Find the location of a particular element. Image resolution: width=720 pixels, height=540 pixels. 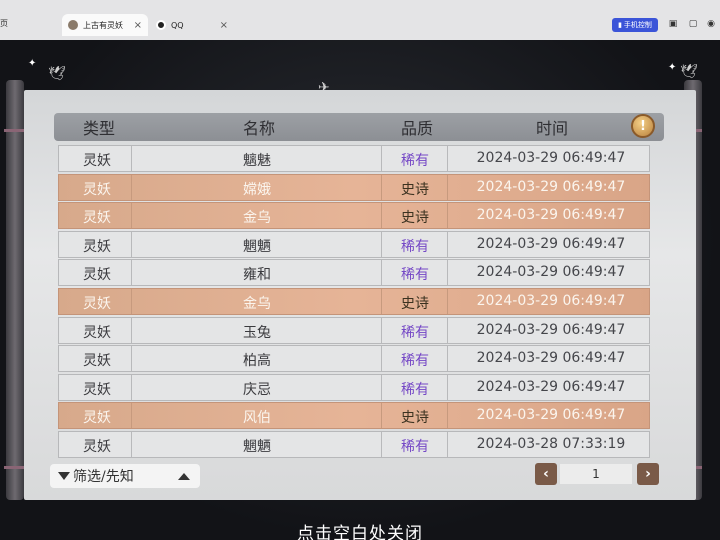

cell-time: 2024-03-28 07:33:19 is located at coordinates (551, 444).